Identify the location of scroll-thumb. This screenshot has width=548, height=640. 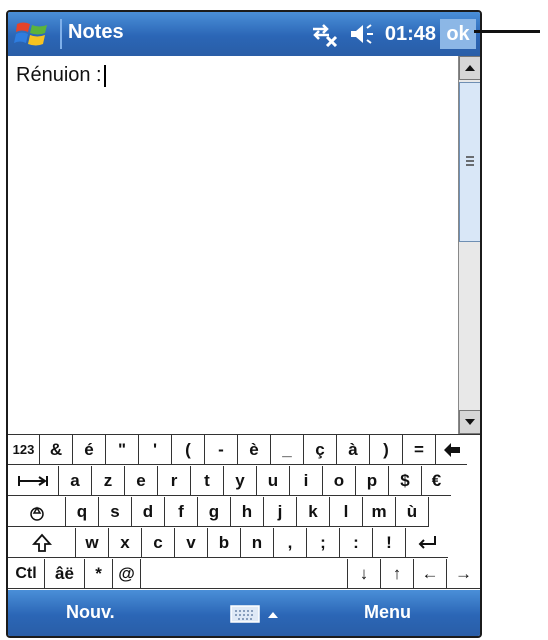
(469, 162).